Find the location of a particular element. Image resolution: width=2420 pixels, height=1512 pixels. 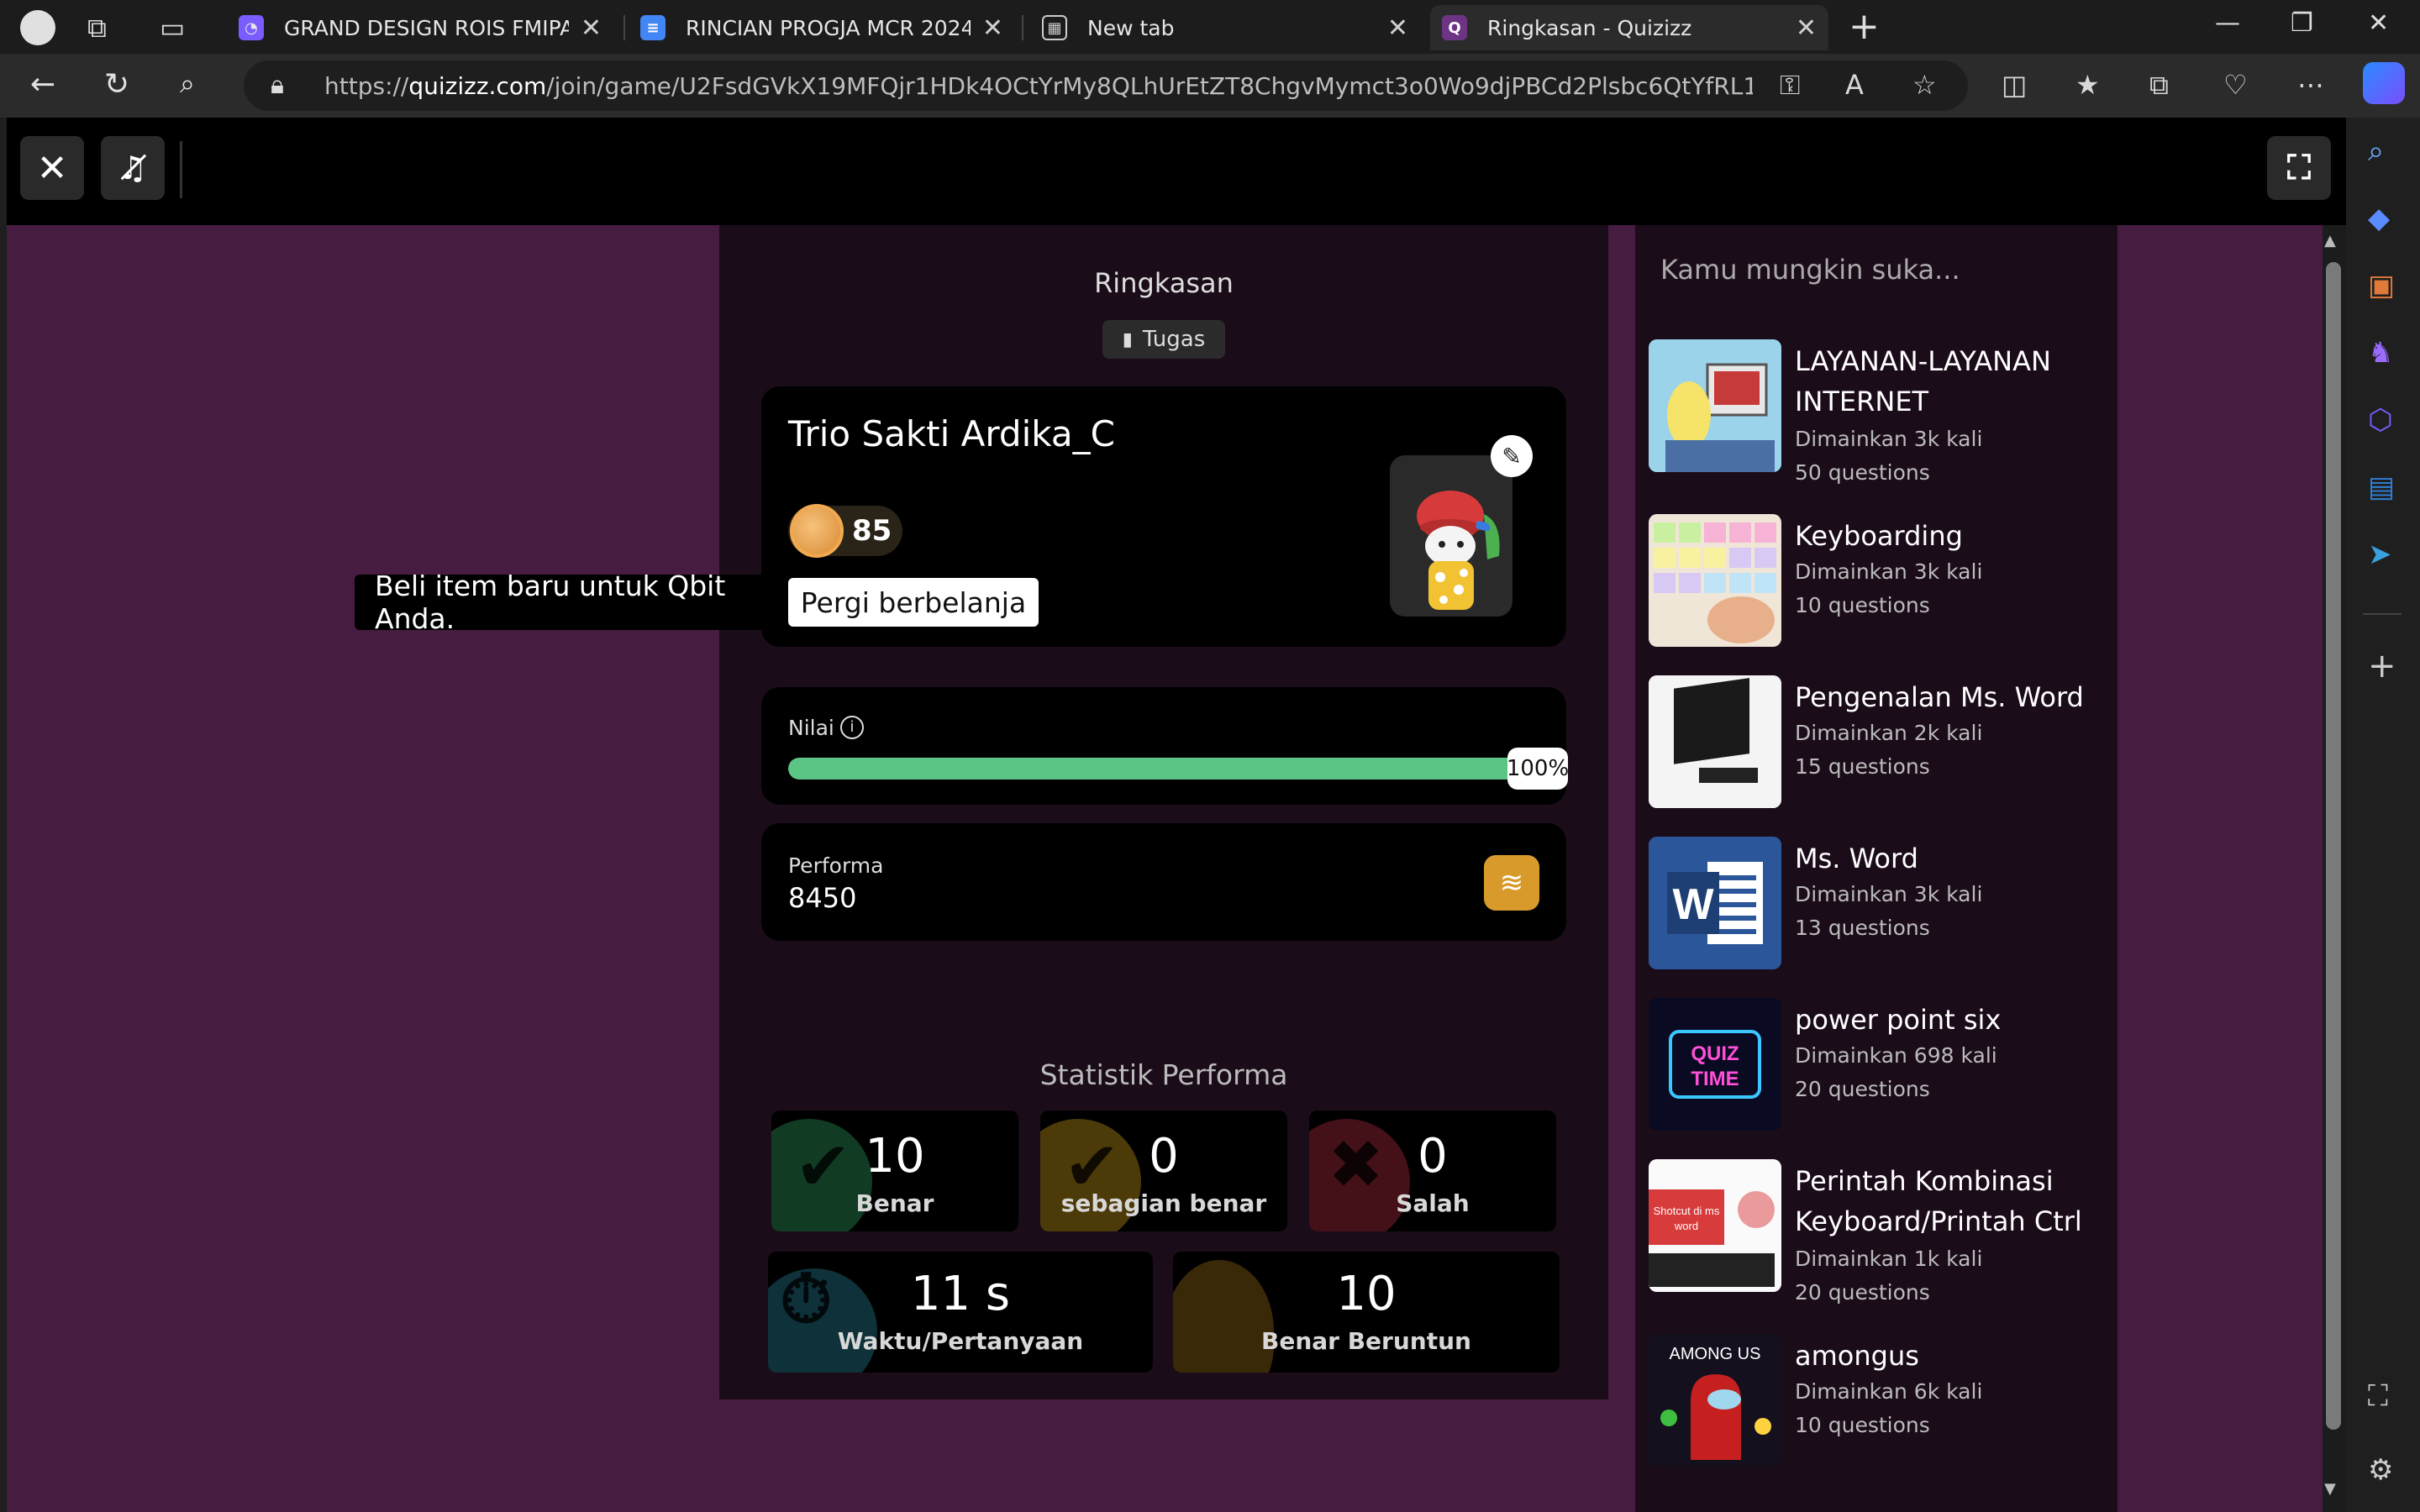

rec-thumbnail: Shotcut di ms word is located at coordinates (1715, 1225).